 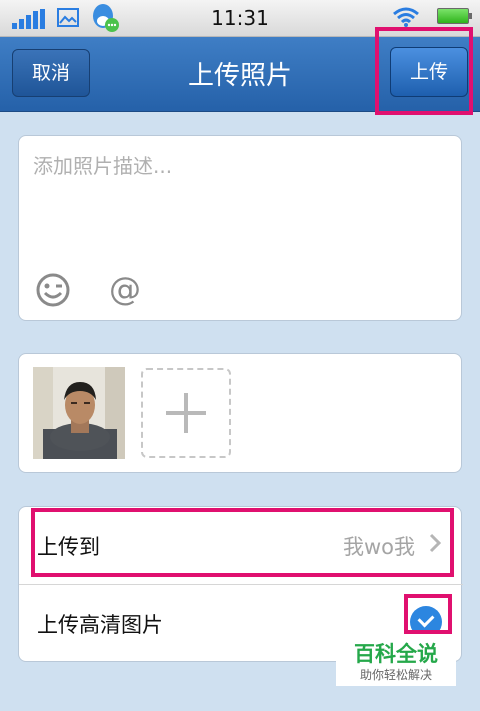 I want to click on battery-icon, so click(x=454, y=16).